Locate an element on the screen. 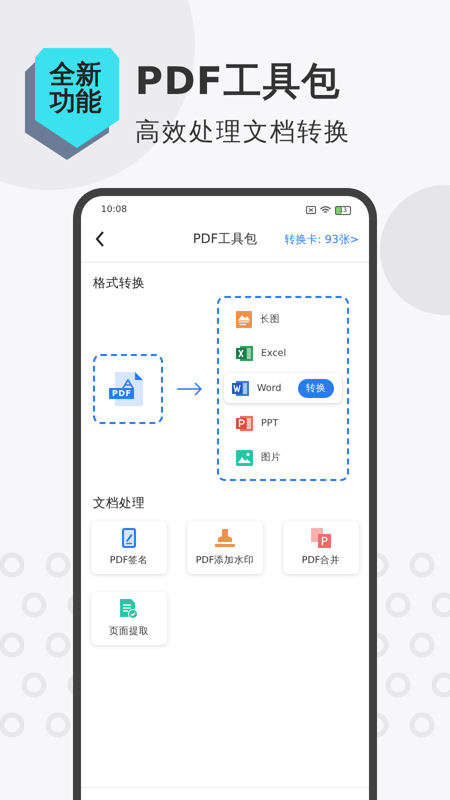 The width and height of the screenshot is (450, 800). back-icon is located at coordinates (100, 239).